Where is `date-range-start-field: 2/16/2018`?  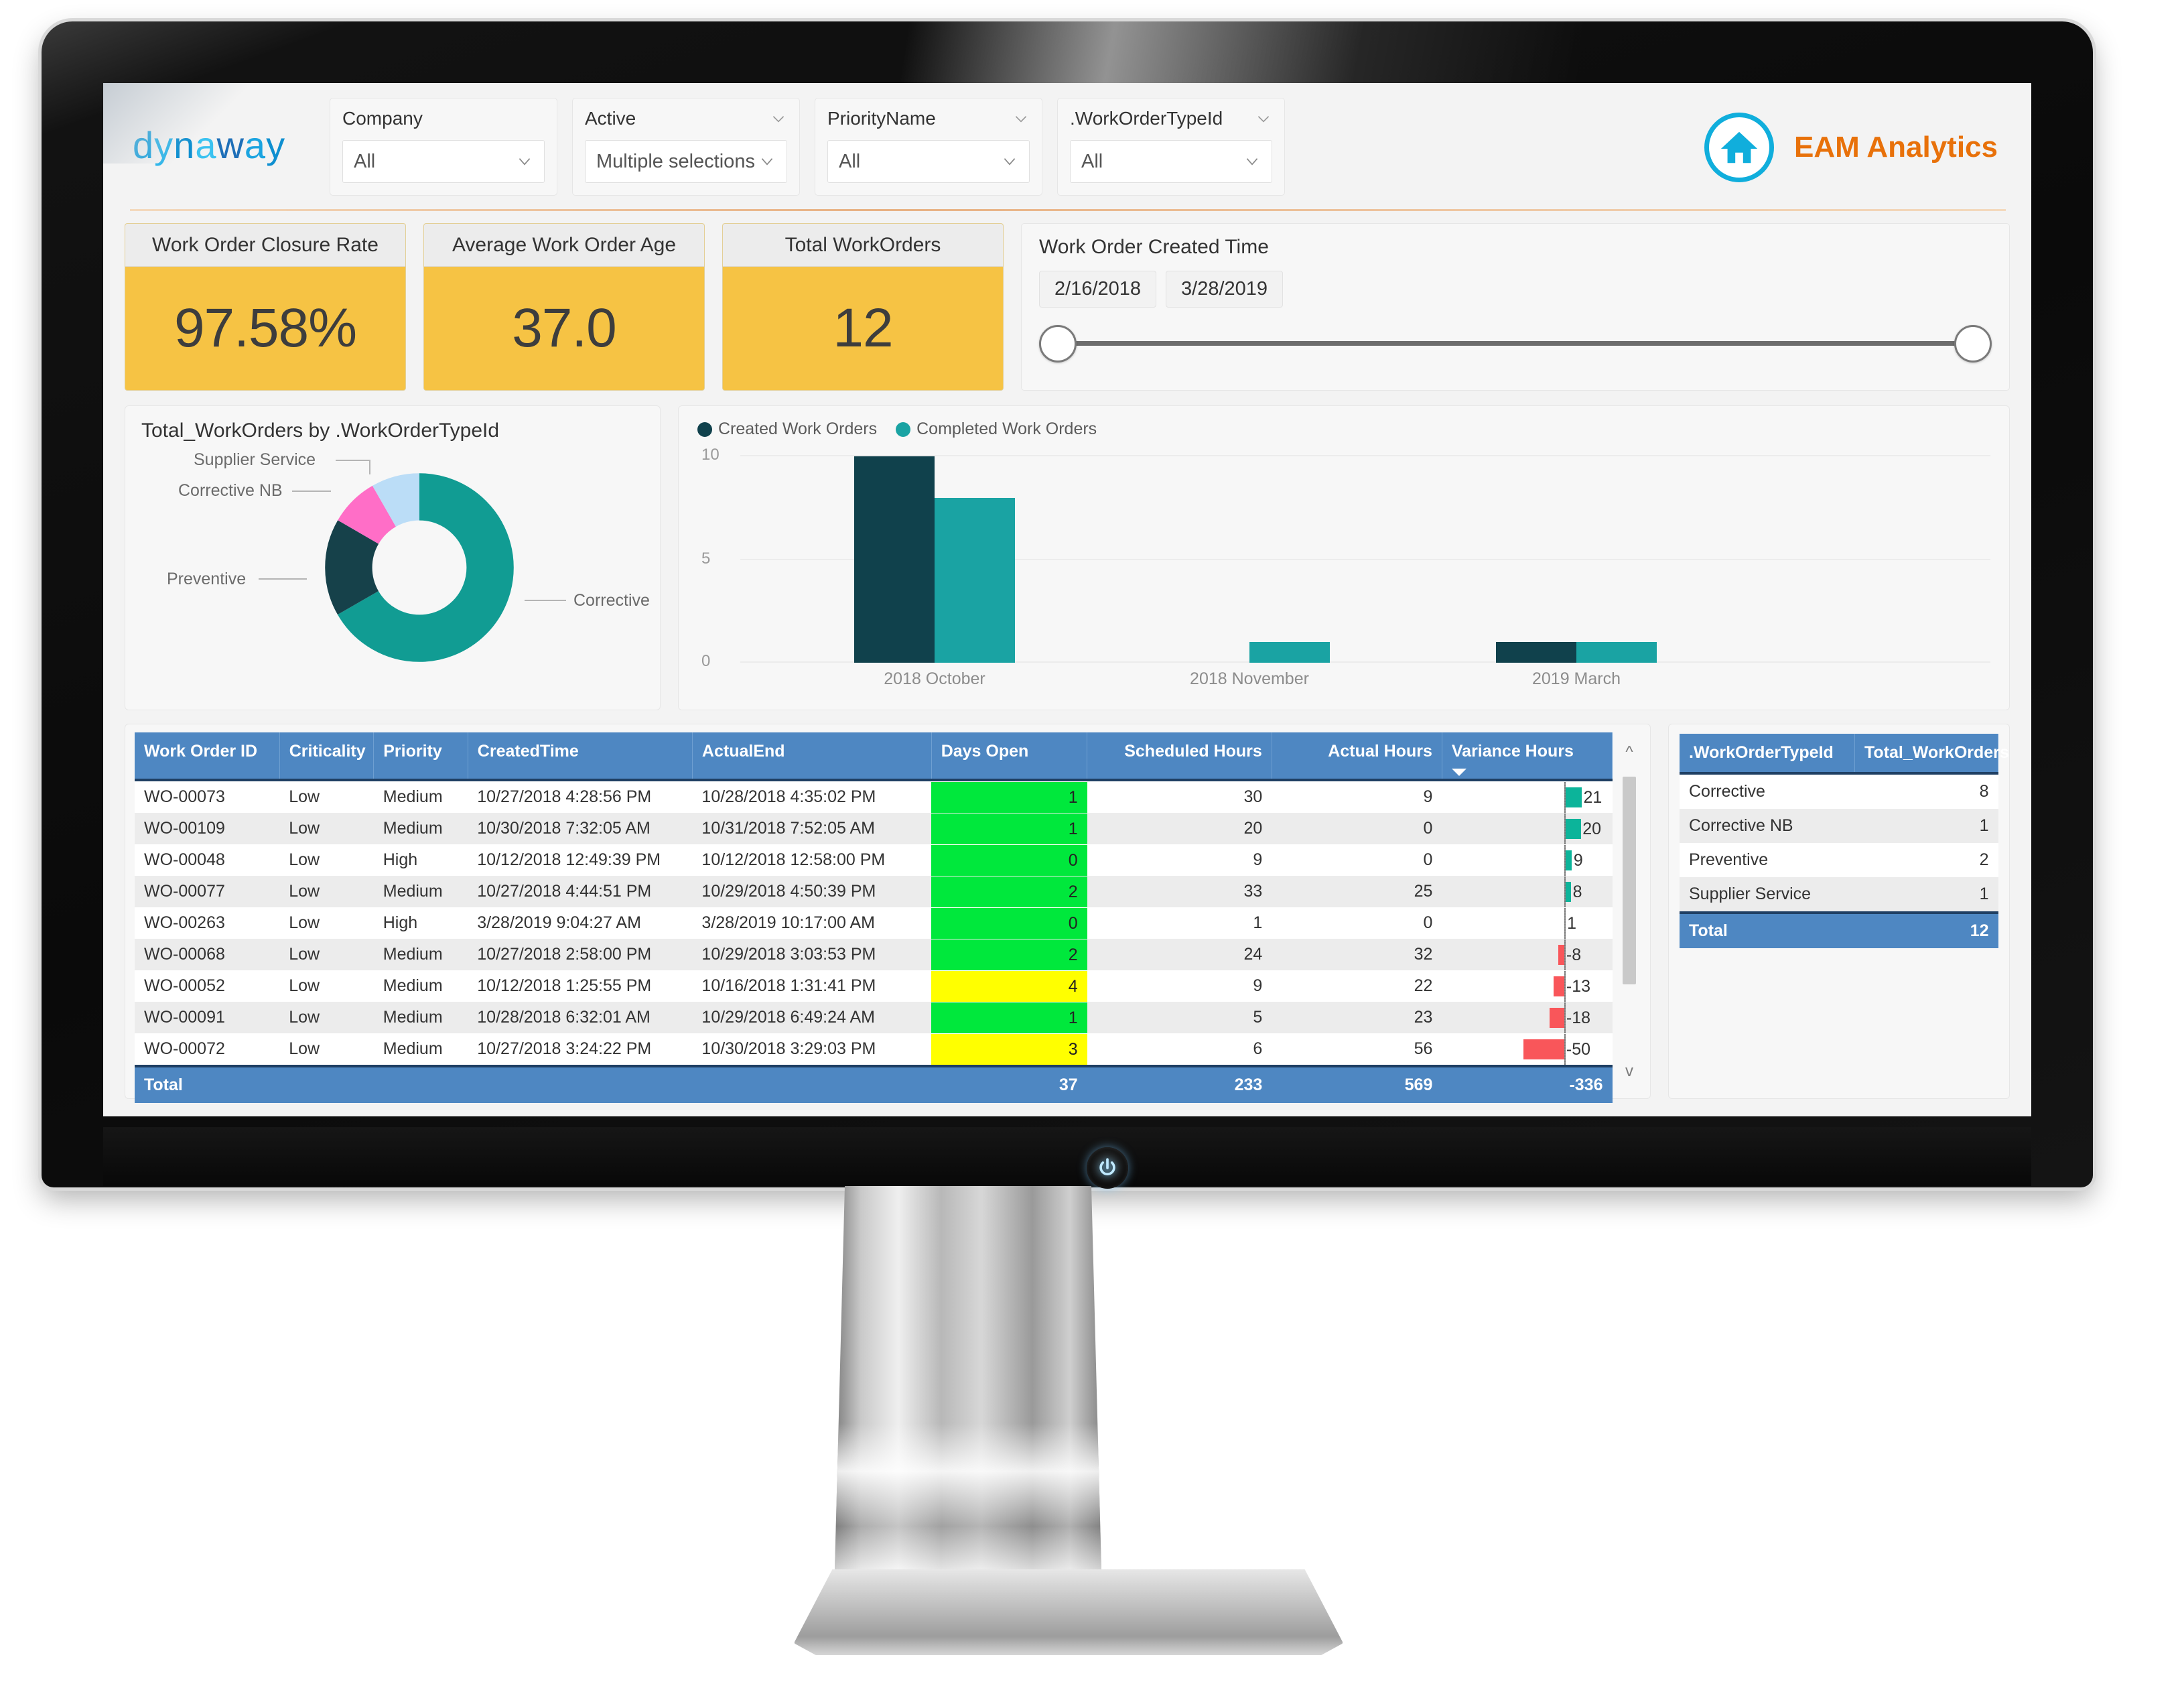
date-range-start-field: 2/16/2018 is located at coordinates (1098, 290).